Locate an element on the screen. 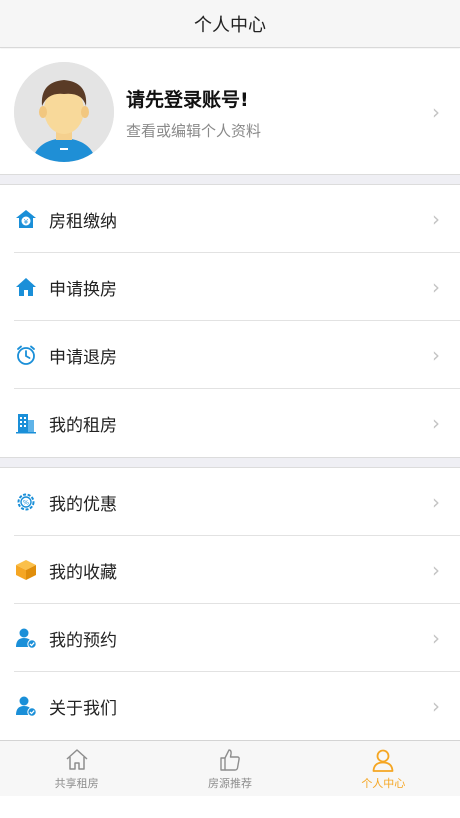 The image size is (460, 818). menu-item-label: 我的收藏 is located at coordinates (83, 572).